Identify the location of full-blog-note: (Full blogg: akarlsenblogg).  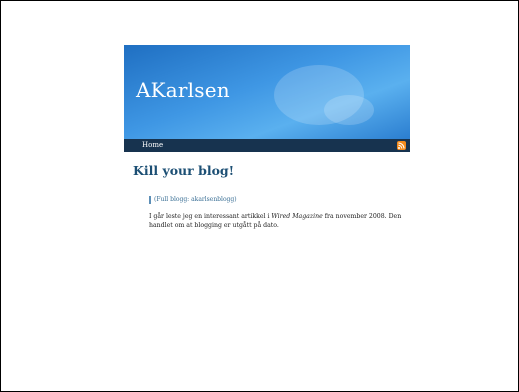
(193, 200).